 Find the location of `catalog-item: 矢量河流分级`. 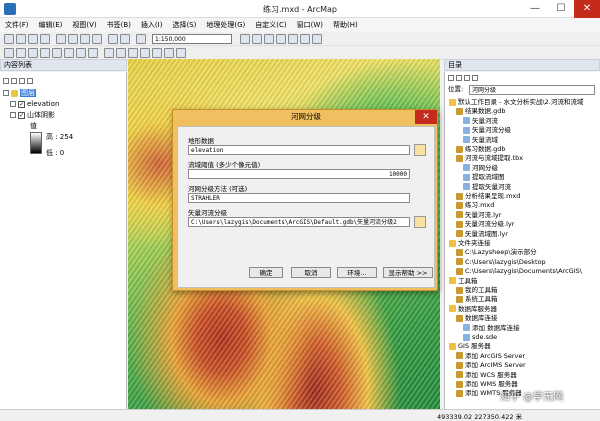

catalog-item: 矢量河流分级 is located at coordinates (487, 130).